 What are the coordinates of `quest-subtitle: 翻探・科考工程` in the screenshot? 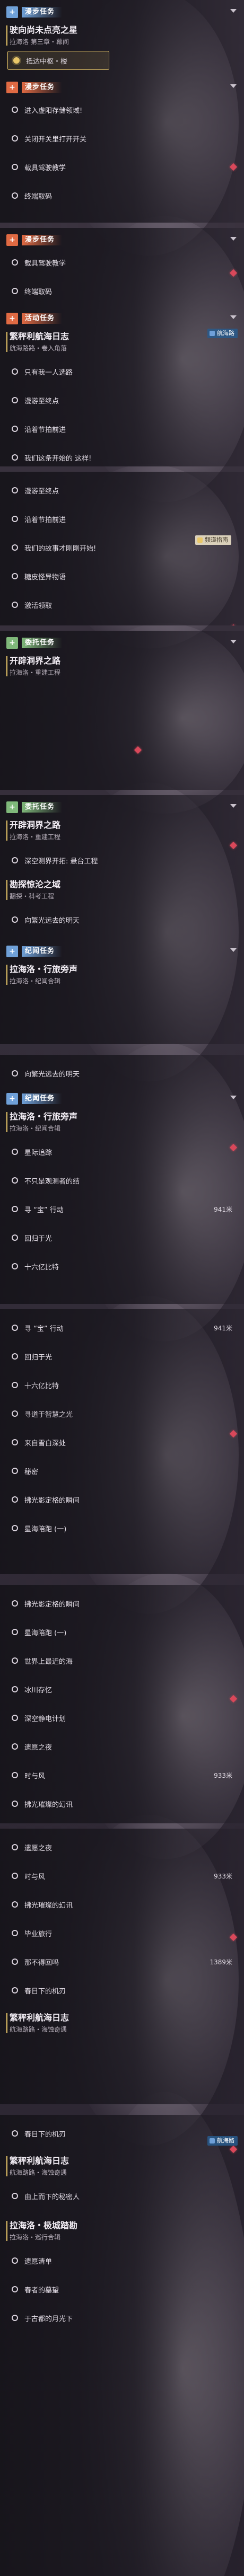 It's located at (33, 896).